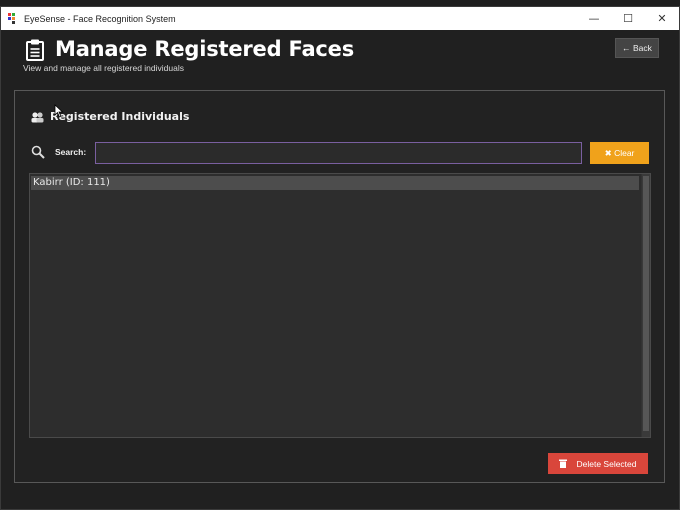 Image resolution: width=680 pixels, height=510 pixels. Describe the element at coordinates (594, 18) in the screenshot. I see `minimize-button: —` at that location.